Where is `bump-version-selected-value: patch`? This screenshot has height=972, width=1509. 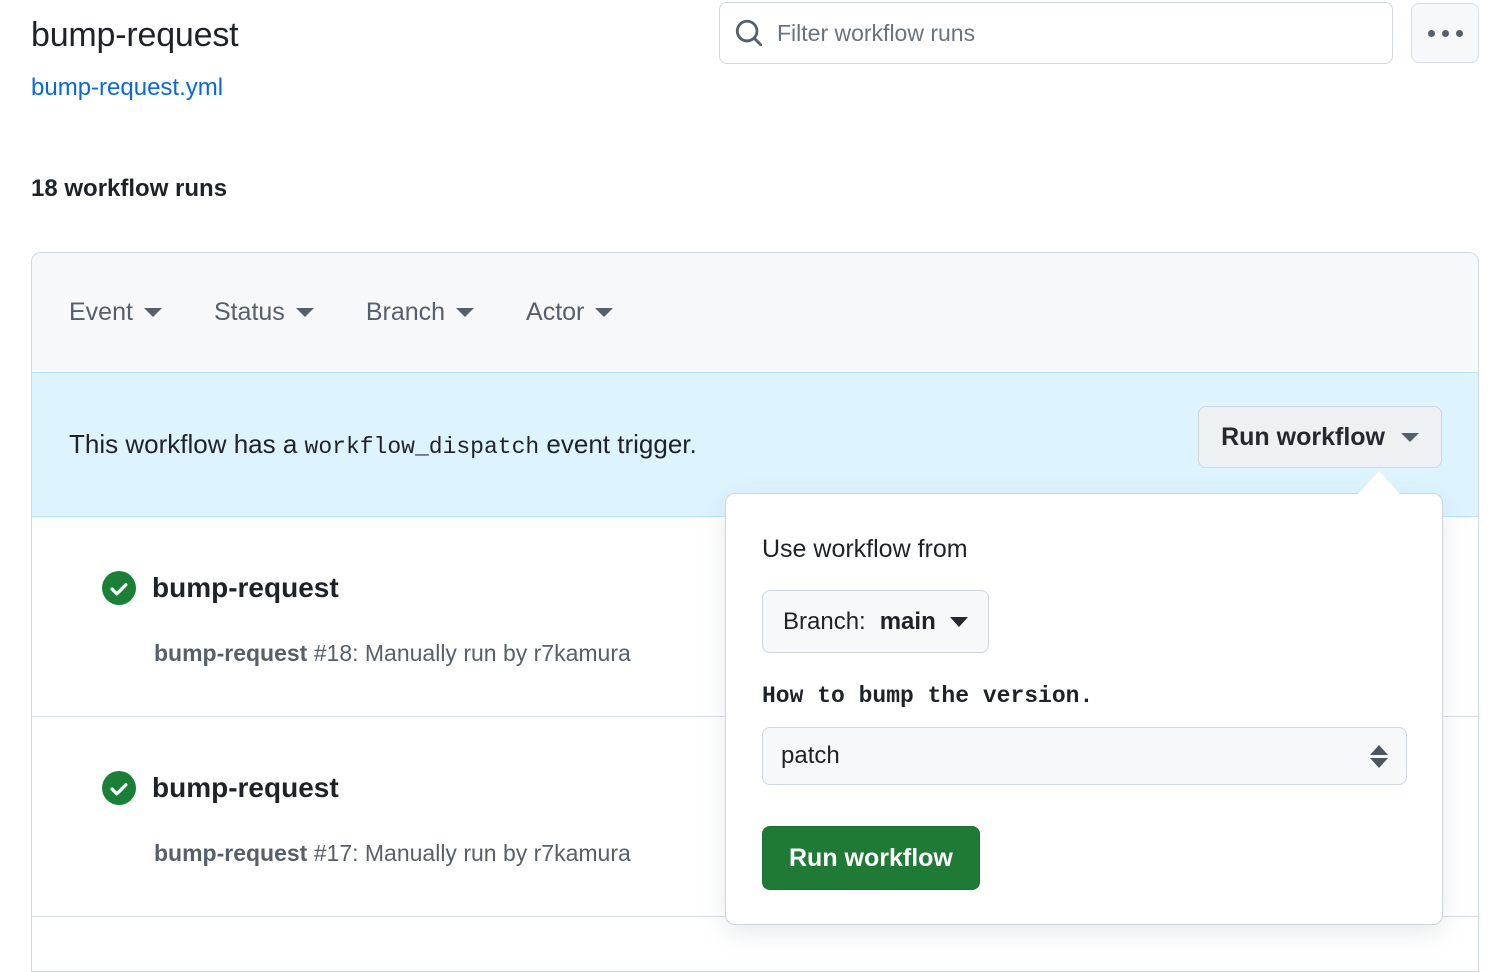 bump-version-selected-value: patch is located at coordinates (810, 755).